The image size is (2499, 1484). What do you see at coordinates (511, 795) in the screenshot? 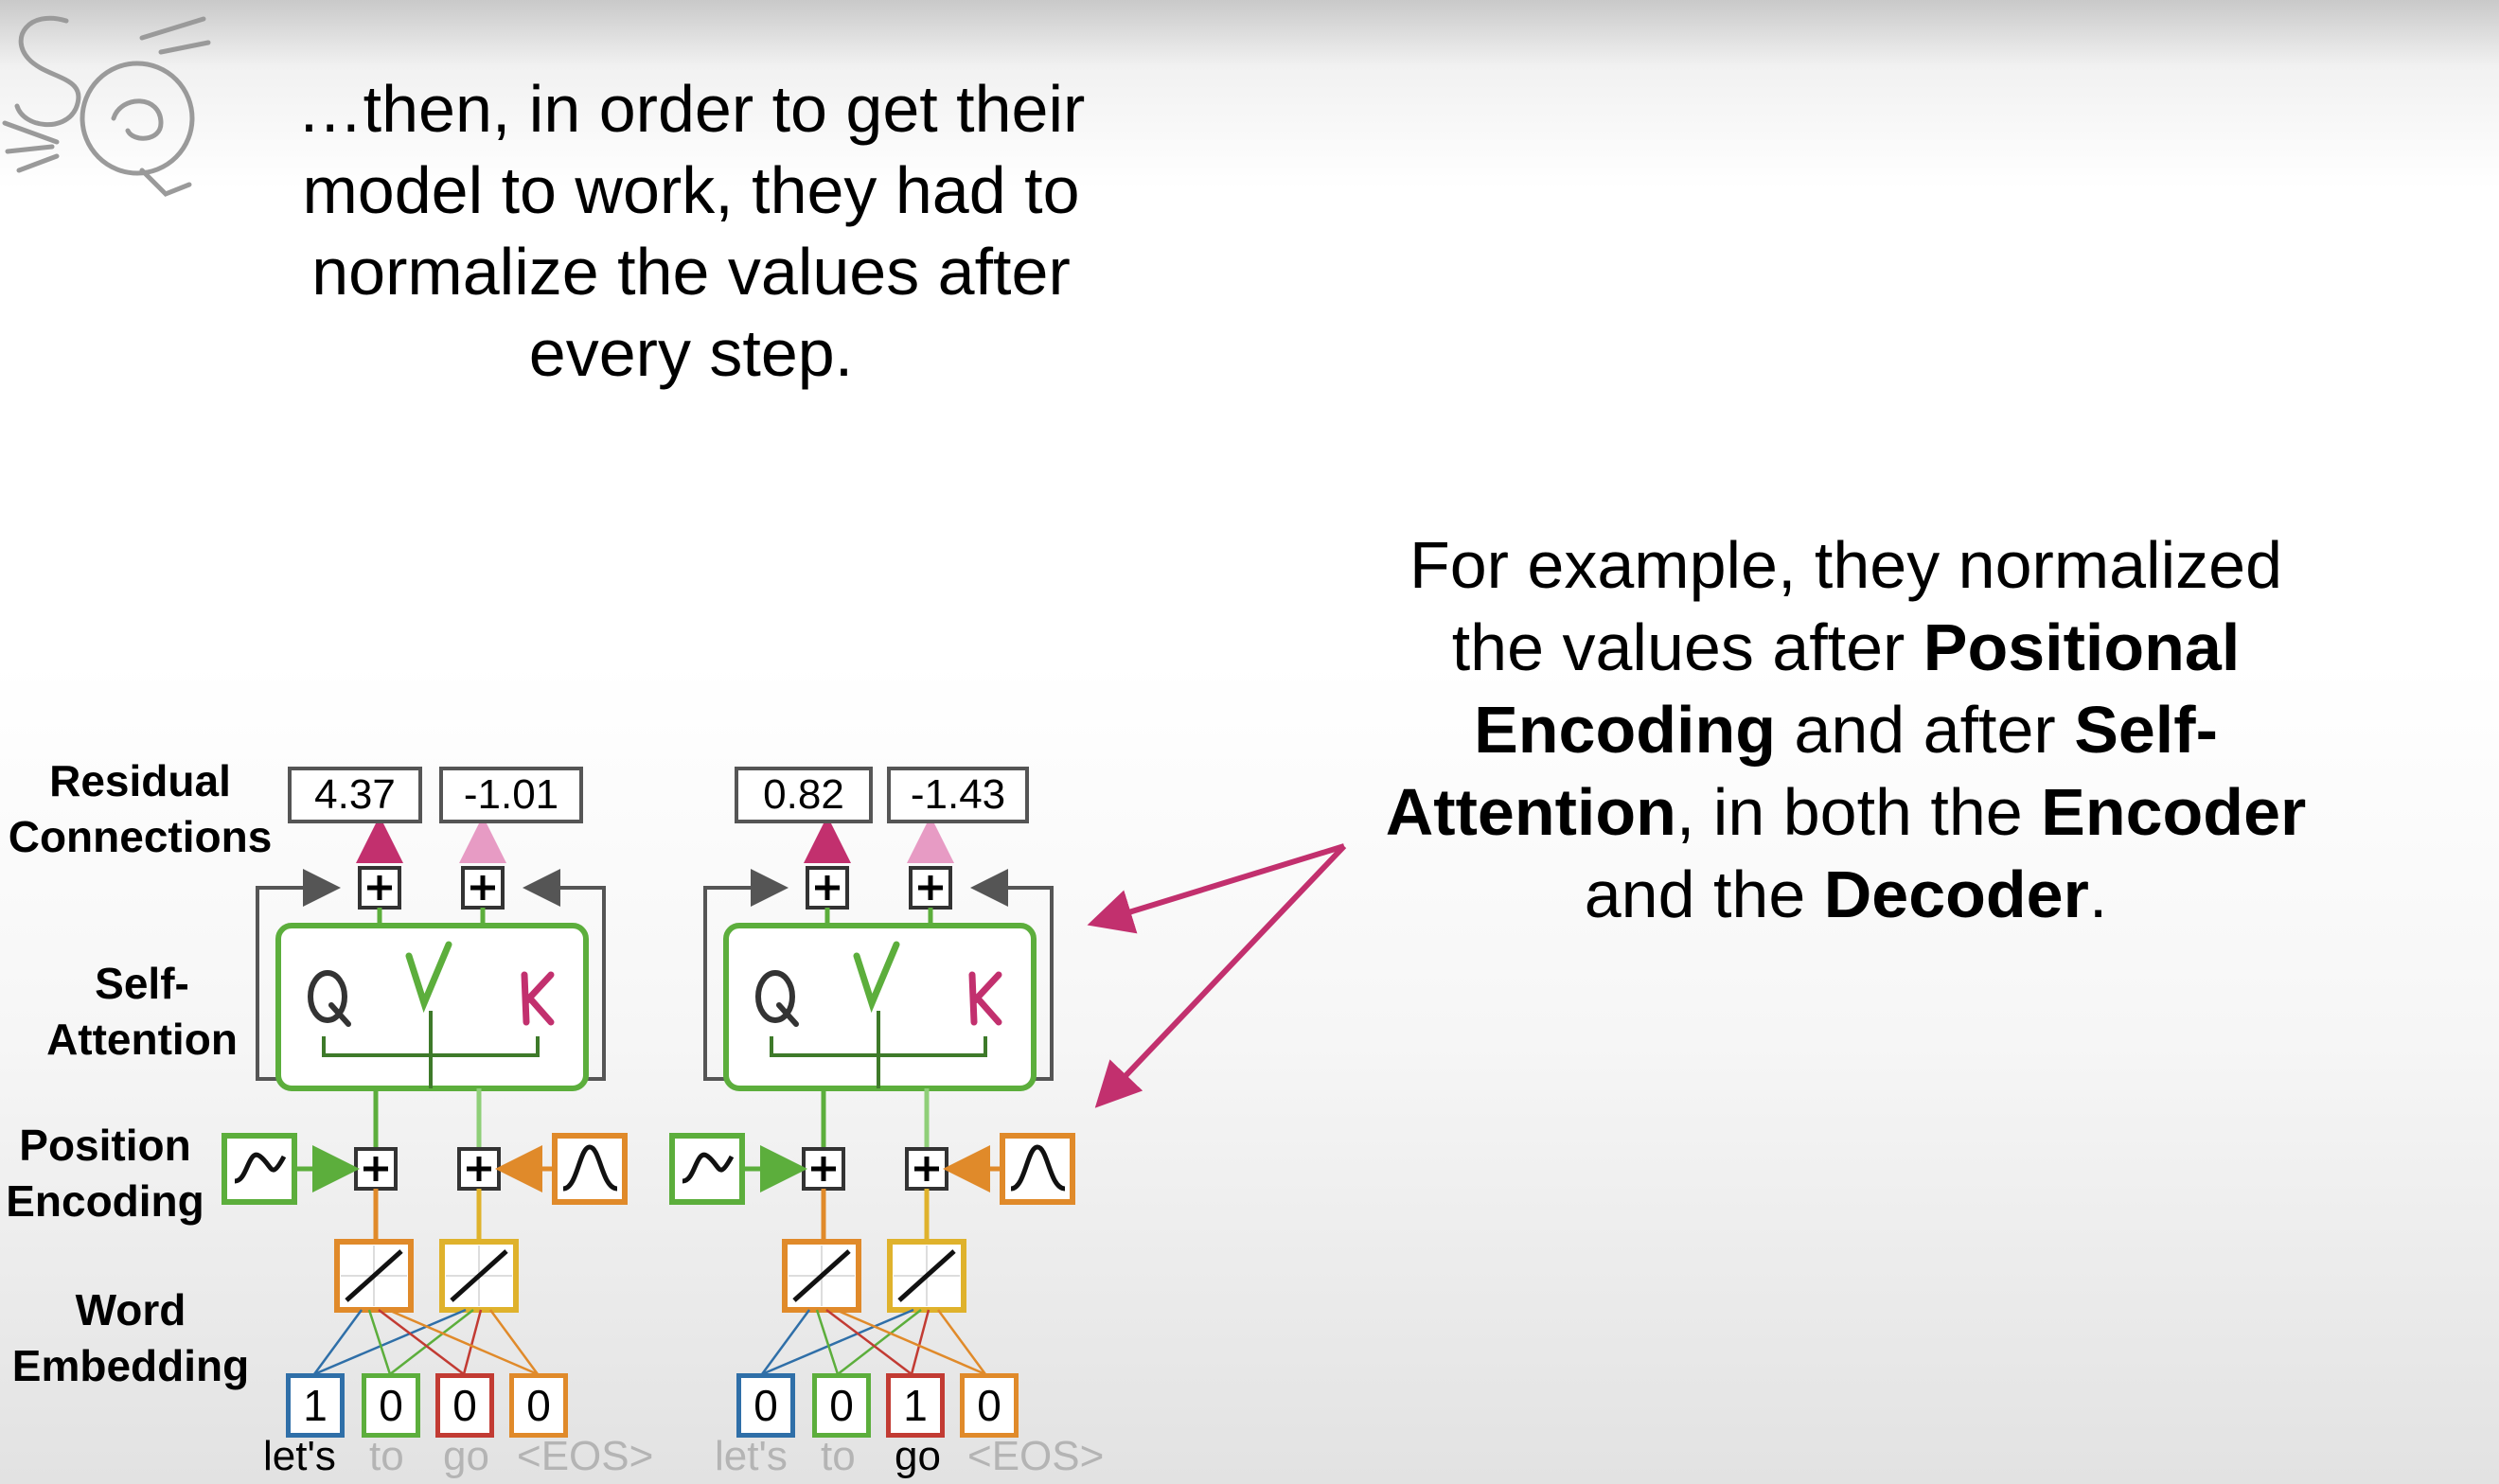
I see `output-value: -1.01` at bounding box center [511, 795].